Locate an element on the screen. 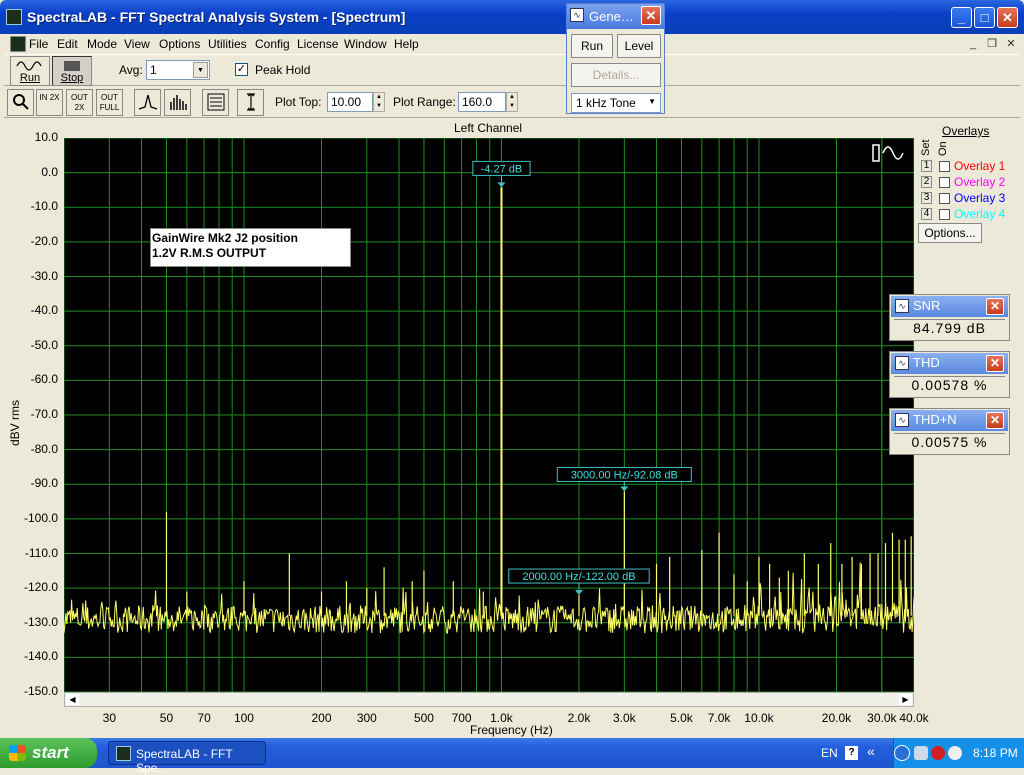  mdi-restore-button: ❐ is located at coordinates (992, 44).